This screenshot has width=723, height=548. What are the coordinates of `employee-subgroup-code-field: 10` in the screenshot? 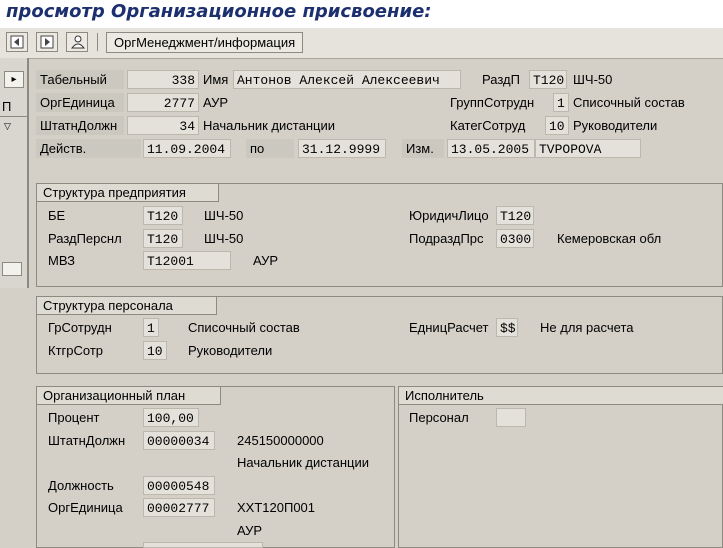 It's located at (557, 125).